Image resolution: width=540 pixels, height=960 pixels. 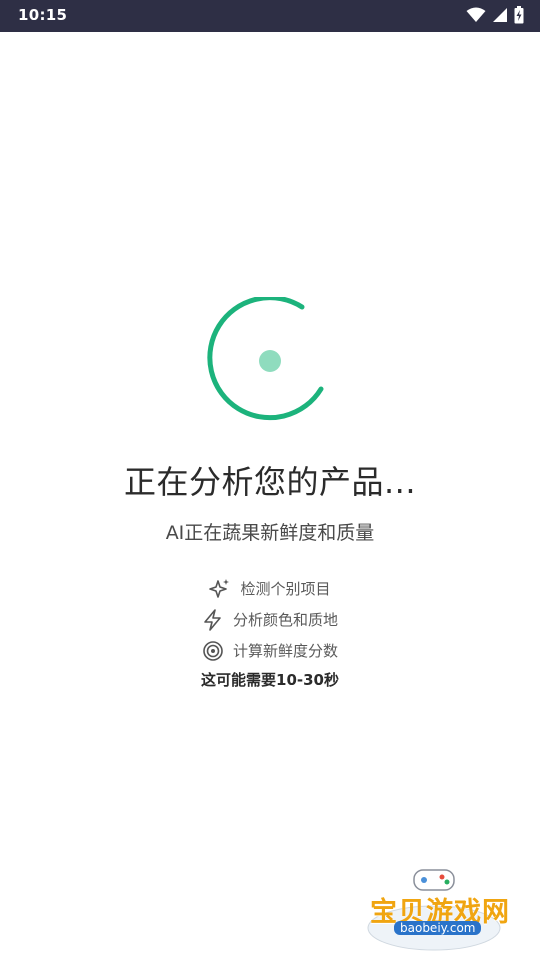 What do you see at coordinates (270, 533) in the screenshot?
I see `page-subtitle: AI正在蔬果新鲜度和质量` at bounding box center [270, 533].